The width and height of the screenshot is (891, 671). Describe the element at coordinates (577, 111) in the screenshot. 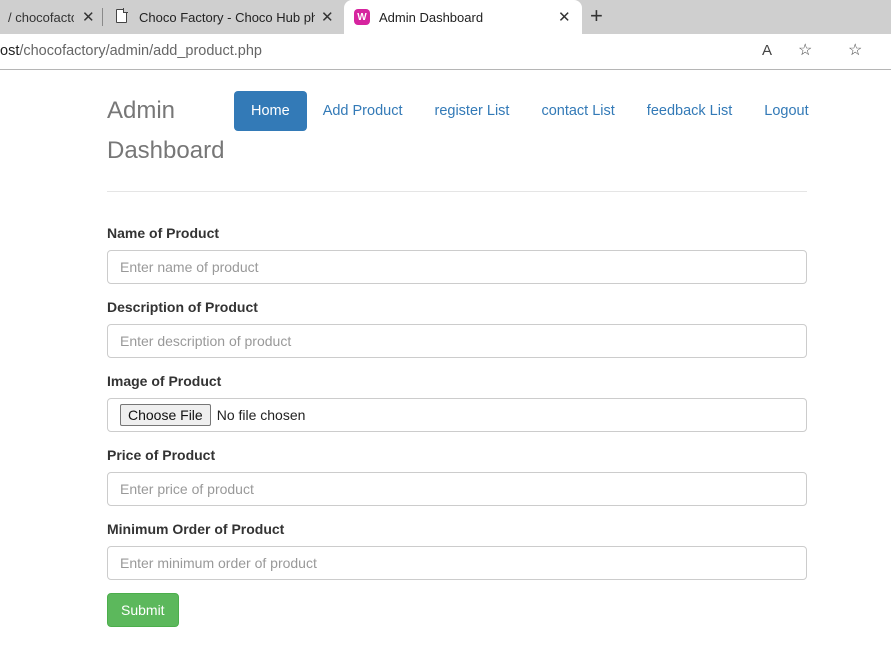

I see `nav-contact-list: contact List` at that location.